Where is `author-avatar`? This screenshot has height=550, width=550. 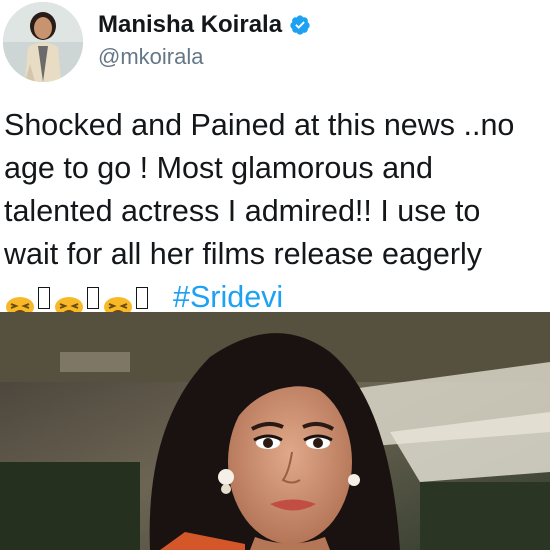 author-avatar is located at coordinates (43, 42).